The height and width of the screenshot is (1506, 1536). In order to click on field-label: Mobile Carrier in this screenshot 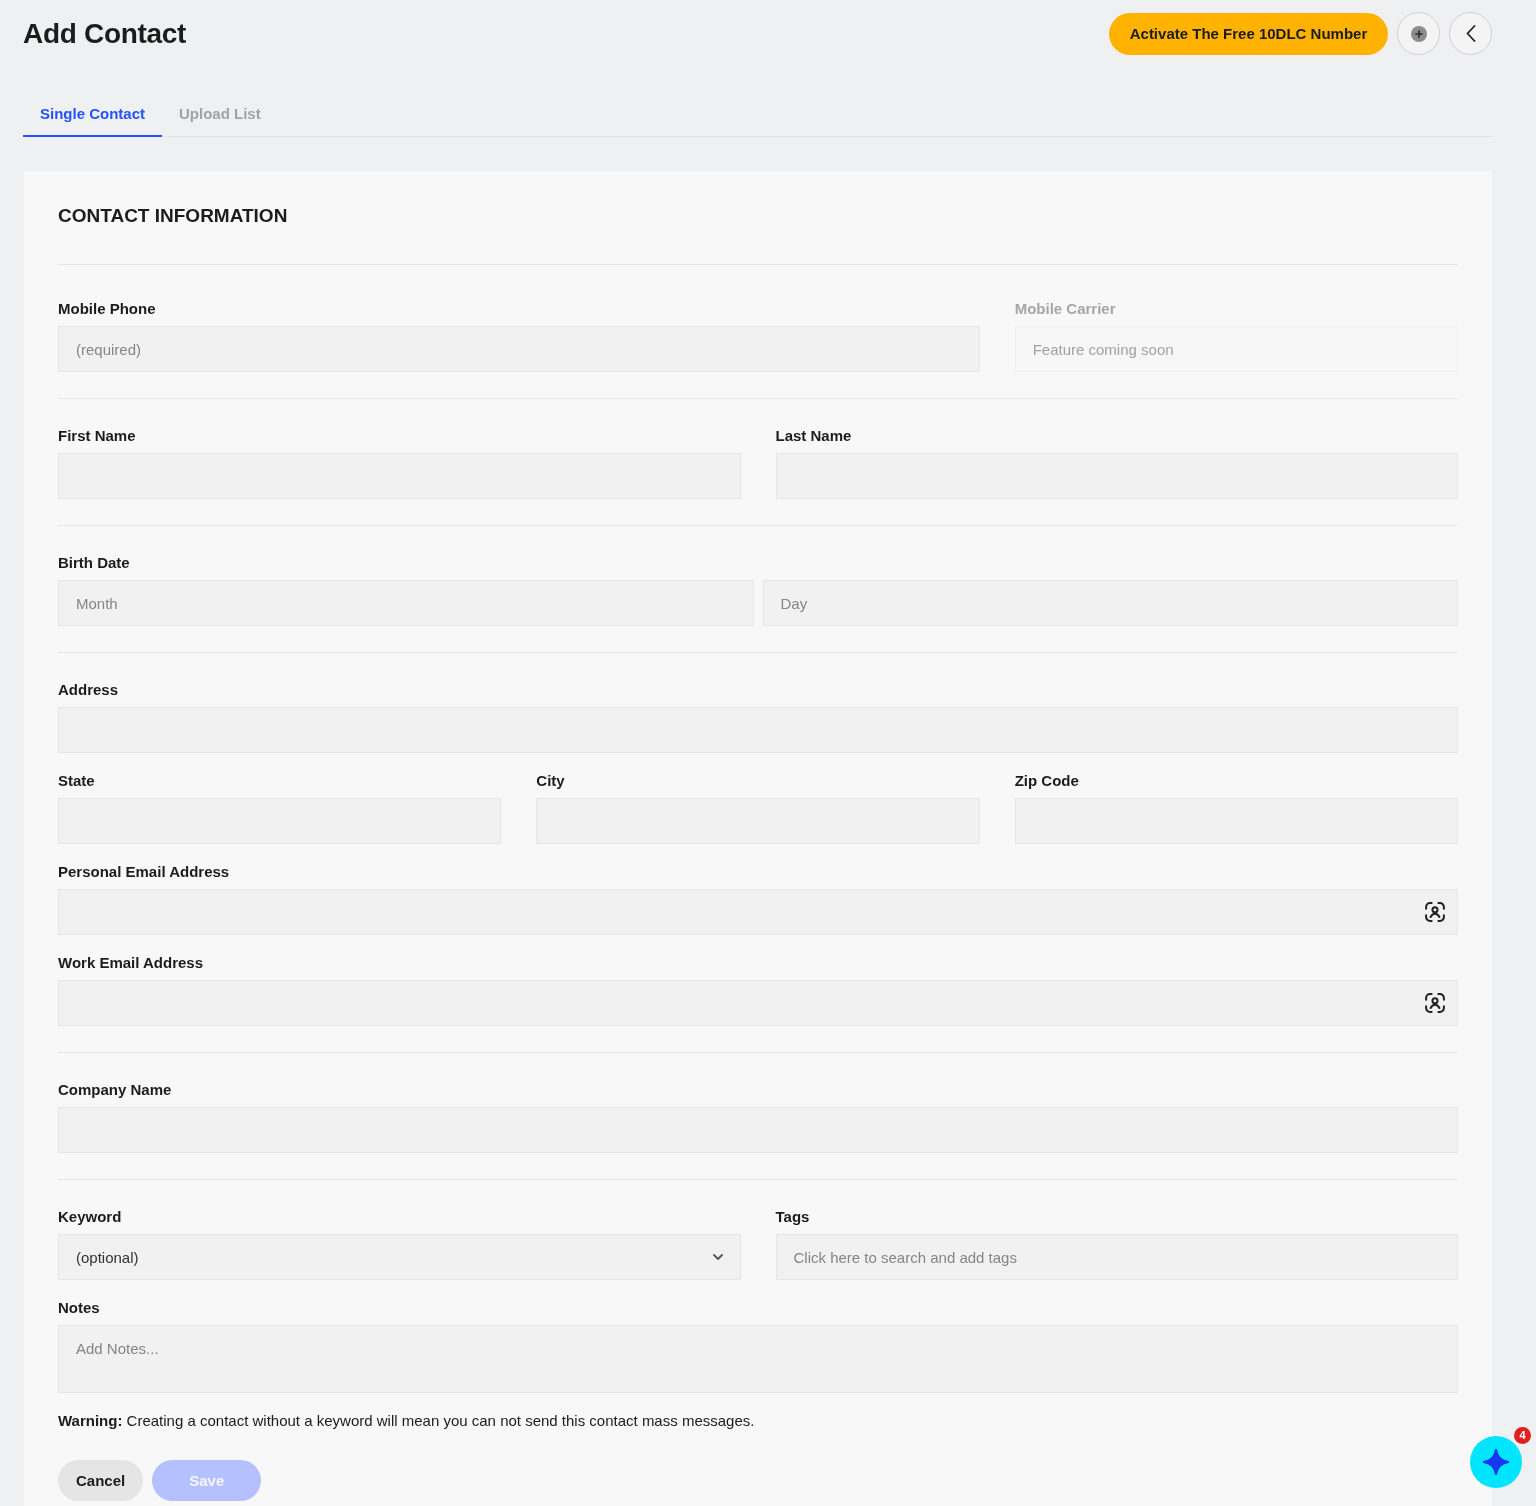, I will do `click(1065, 309)`.